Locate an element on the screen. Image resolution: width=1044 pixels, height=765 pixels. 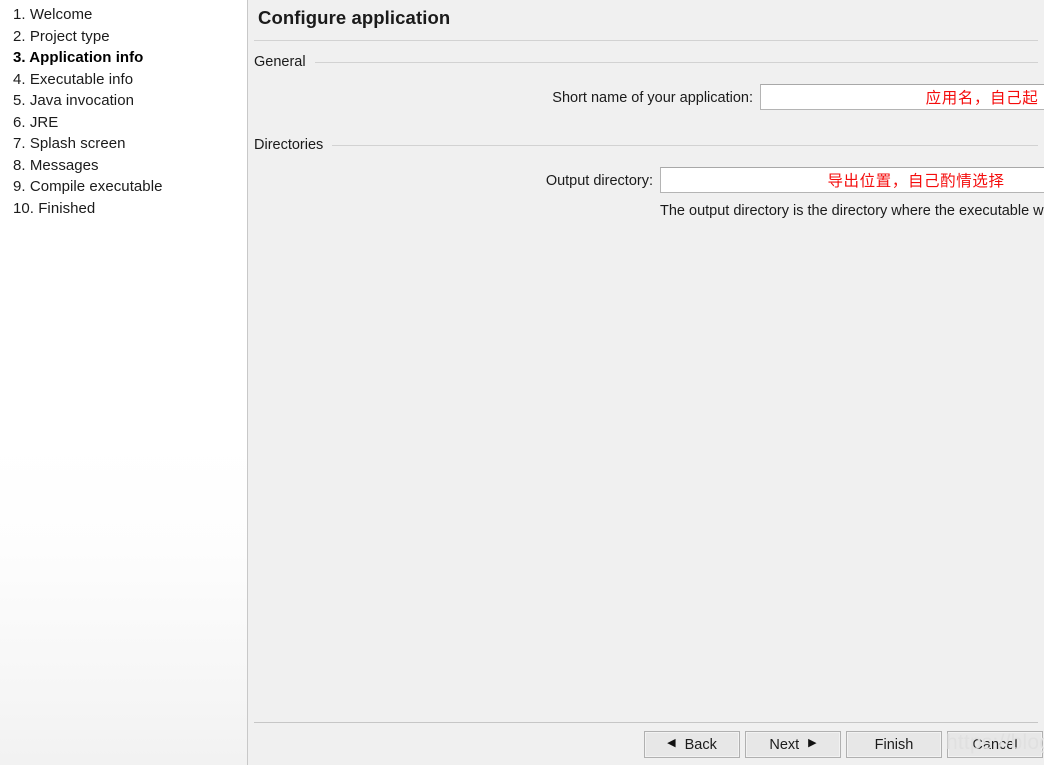
page-title: Configure application is located at coordinates (354, 17).